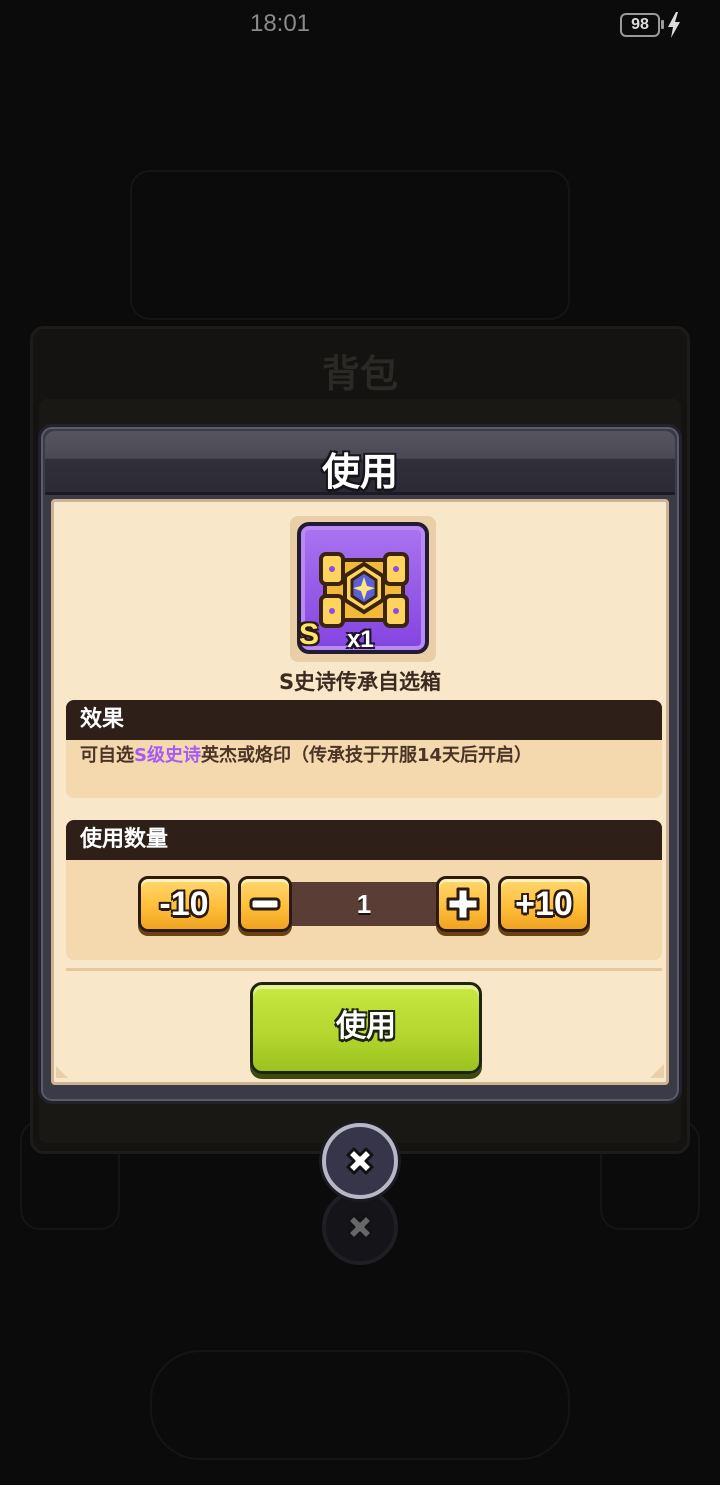 Image resolution: width=720 pixels, height=1485 pixels. What do you see at coordinates (640, 25) in the screenshot?
I see `battery-indicator: 98` at bounding box center [640, 25].